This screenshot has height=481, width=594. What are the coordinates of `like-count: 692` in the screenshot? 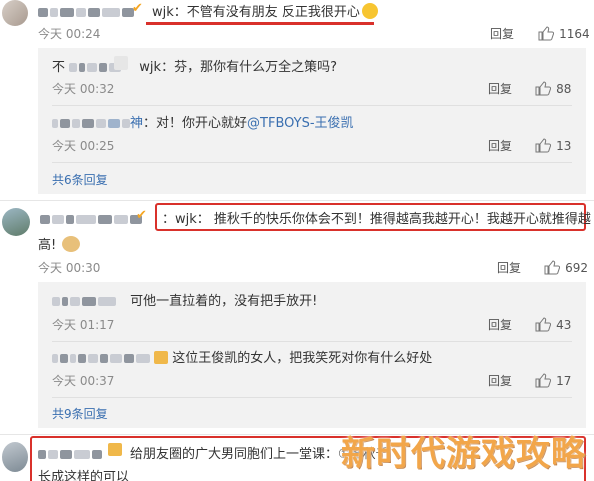 It's located at (576, 268).